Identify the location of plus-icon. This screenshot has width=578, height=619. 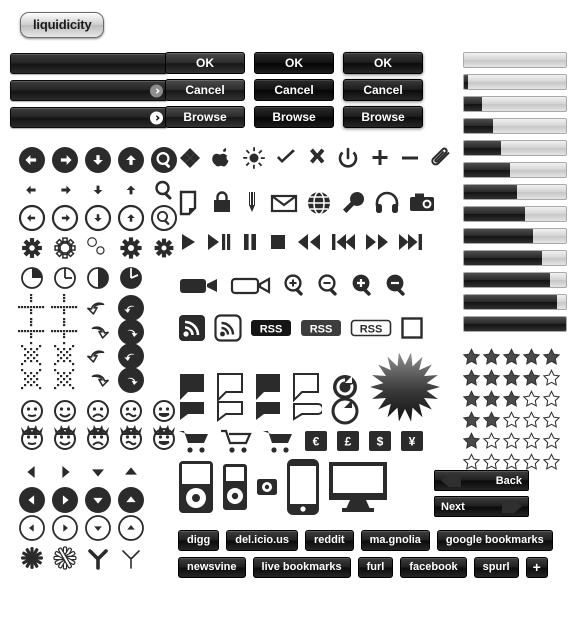
(380, 158).